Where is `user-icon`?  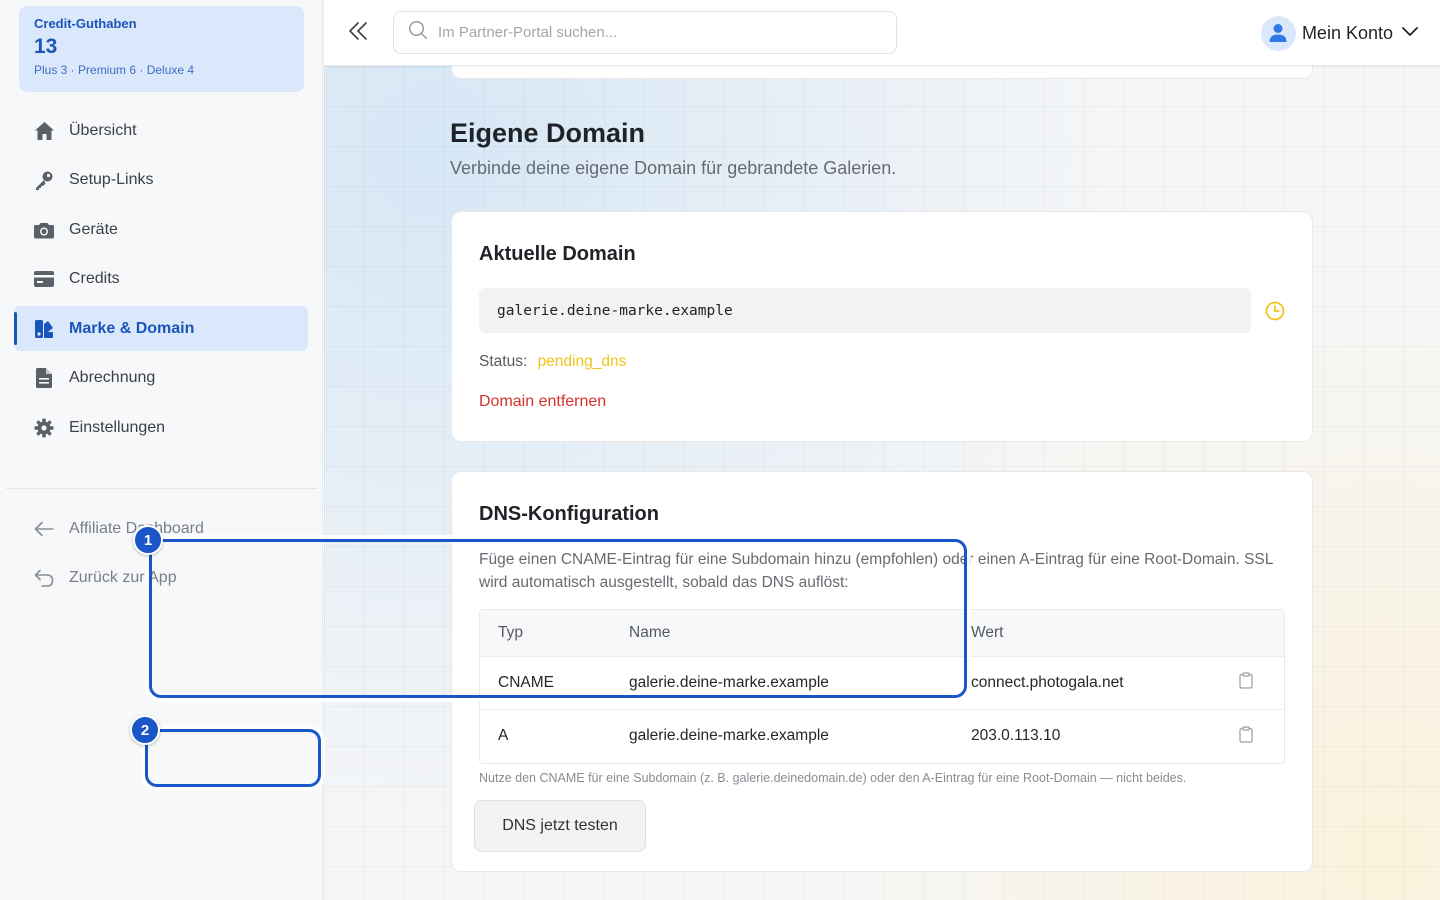 user-icon is located at coordinates (1278, 33).